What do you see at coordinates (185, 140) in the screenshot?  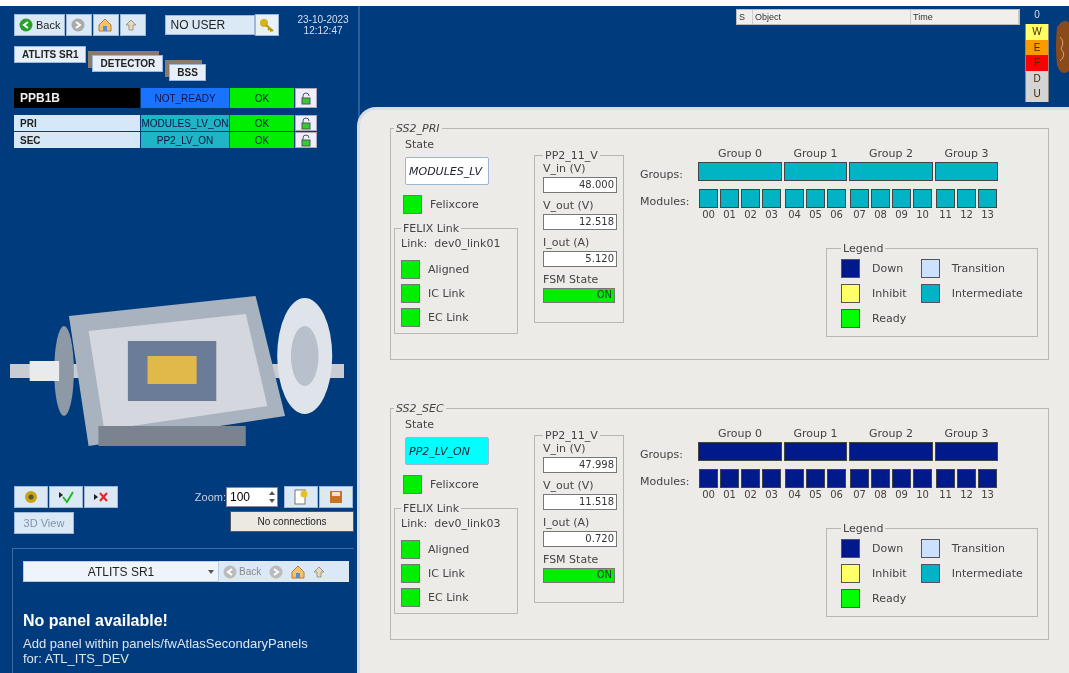 I see `state-cell: PP2_LV_ON` at bounding box center [185, 140].